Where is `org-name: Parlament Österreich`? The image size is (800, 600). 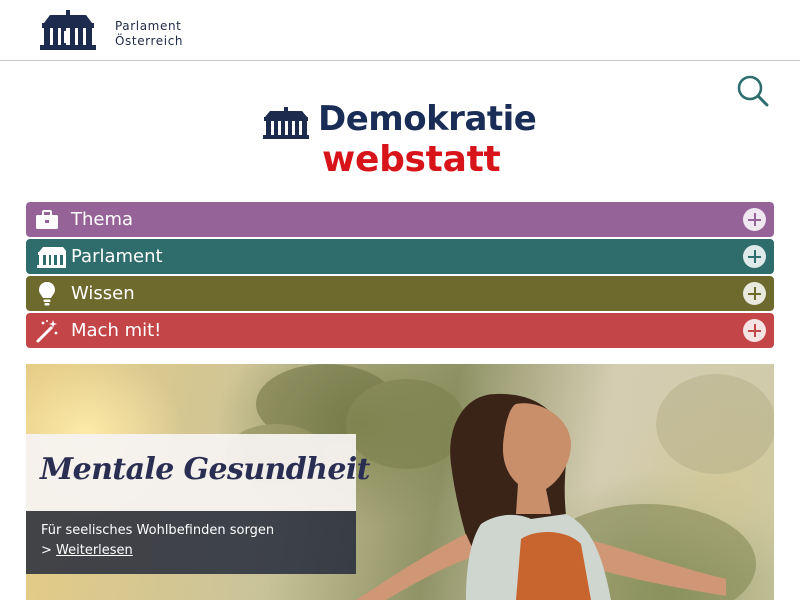 org-name: Parlament Österreich is located at coordinates (149, 34).